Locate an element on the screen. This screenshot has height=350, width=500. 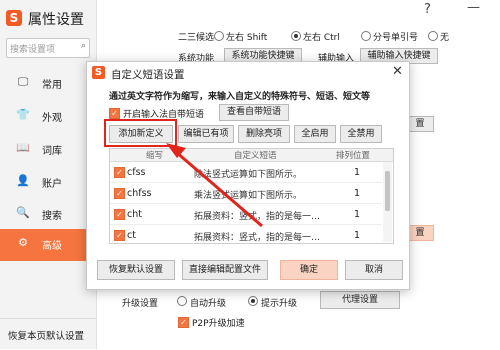
table-row: ✓ ct 拓展资料：竖式，指的是每一… 1 is located at coordinates (246, 234).